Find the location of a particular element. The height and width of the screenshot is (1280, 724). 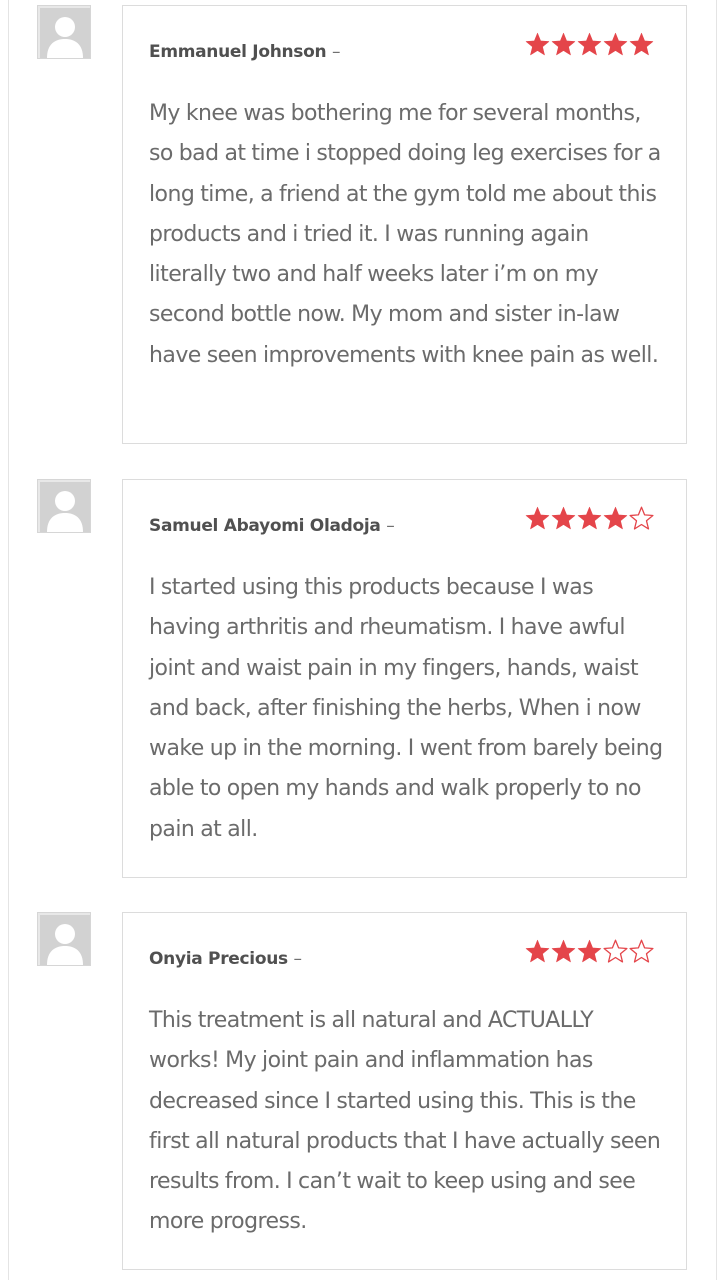

review-author: Emmanuel Johnson – is located at coordinates (244, 52).